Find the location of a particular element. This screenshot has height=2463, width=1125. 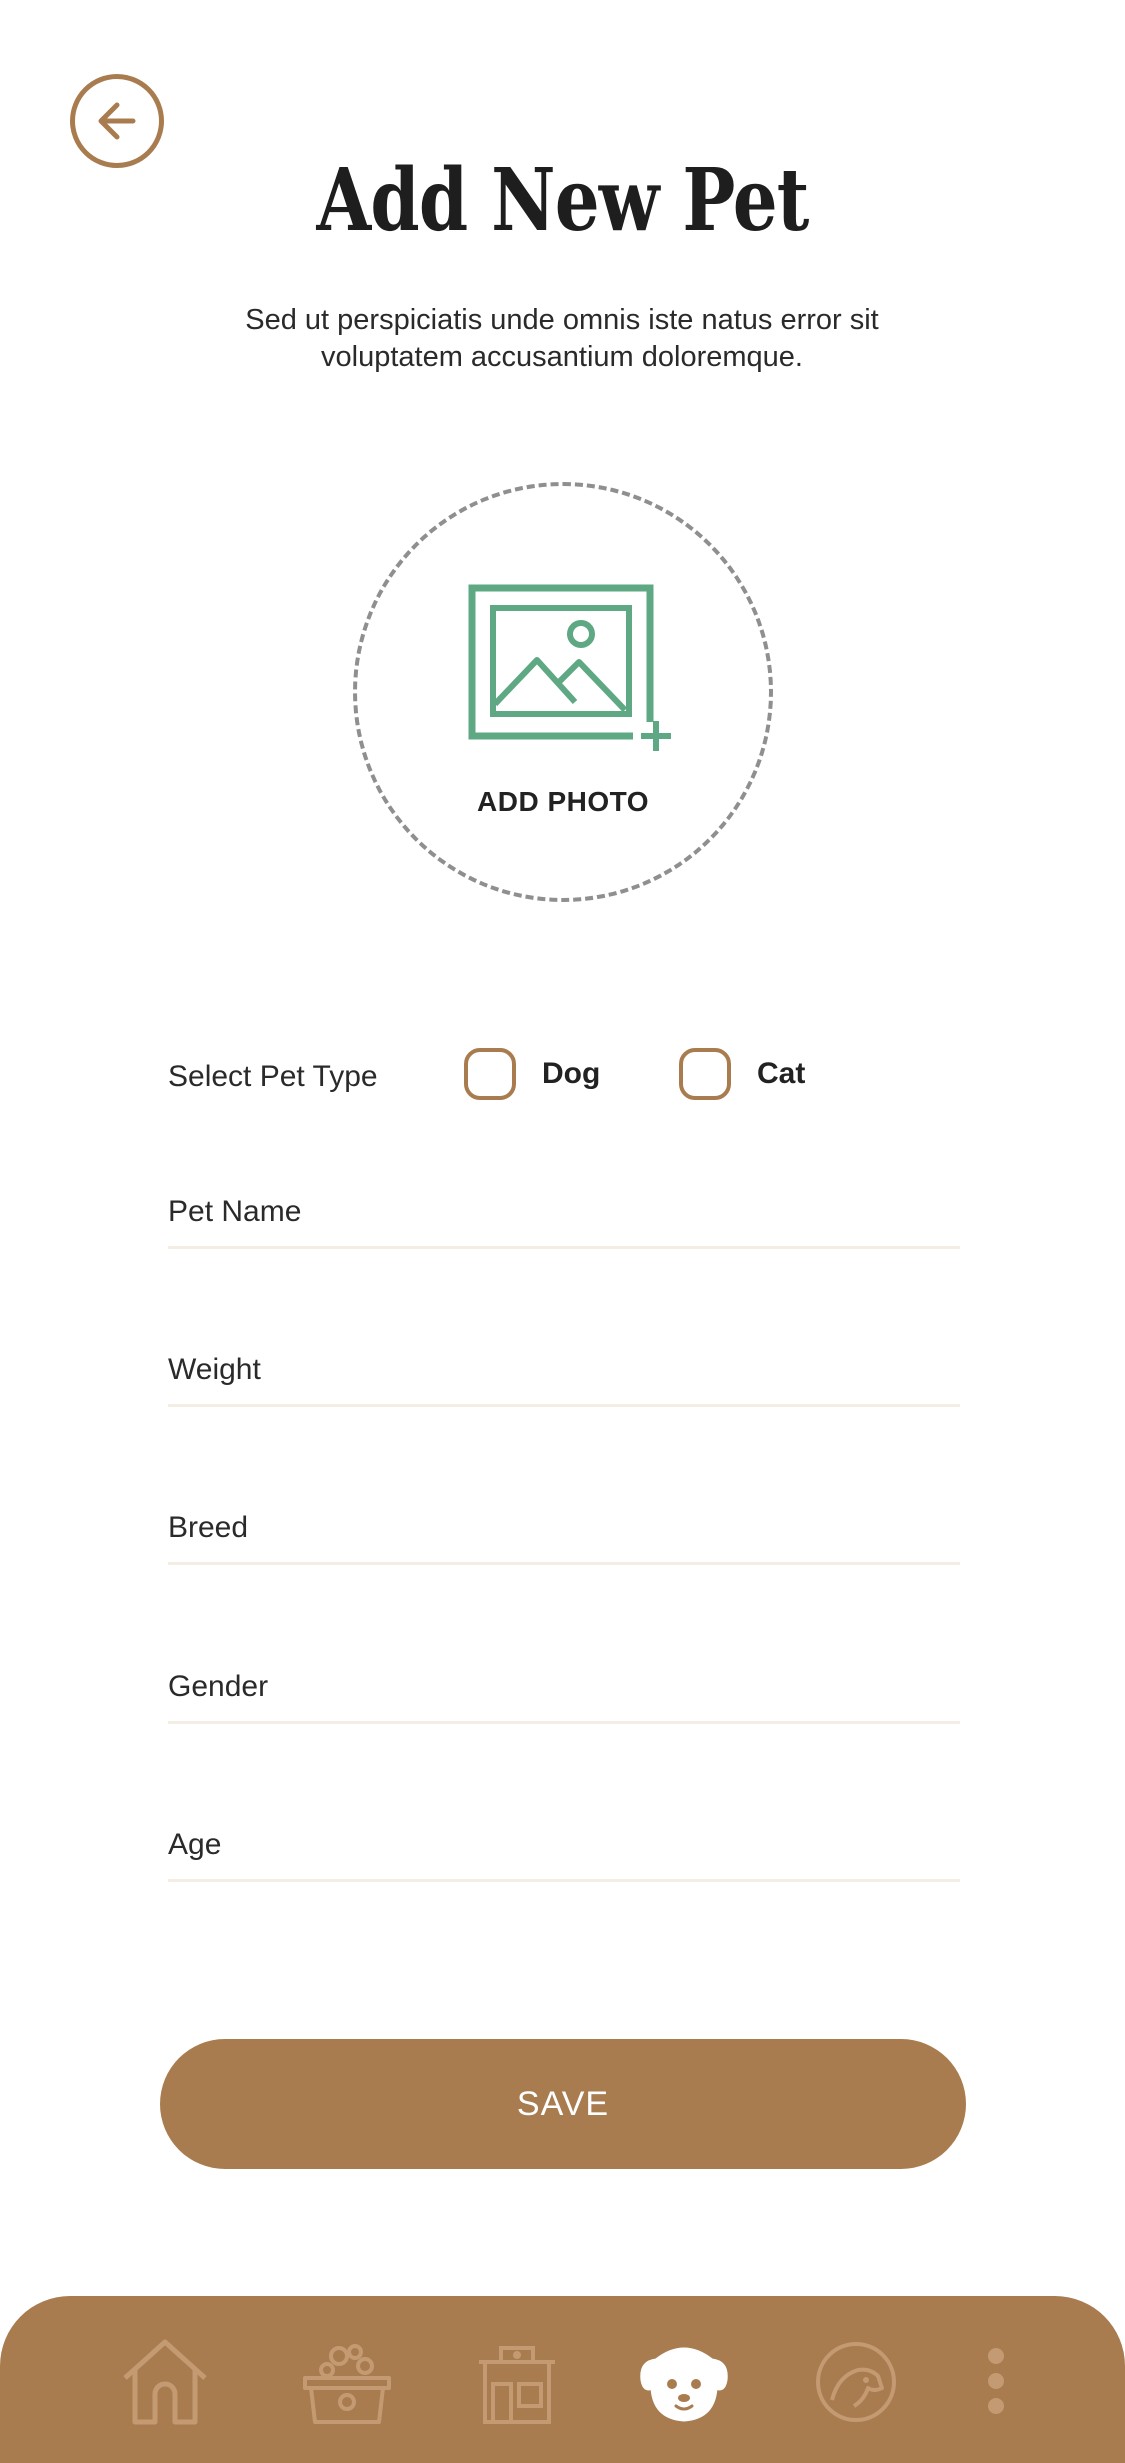

arrow-left-icon is located at coordinates (117, 121).